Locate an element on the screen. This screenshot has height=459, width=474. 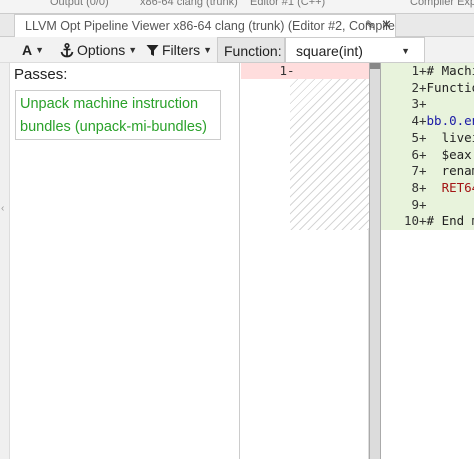
code-text: # Machine code for function square(int) is located at coordinates (450, 70).